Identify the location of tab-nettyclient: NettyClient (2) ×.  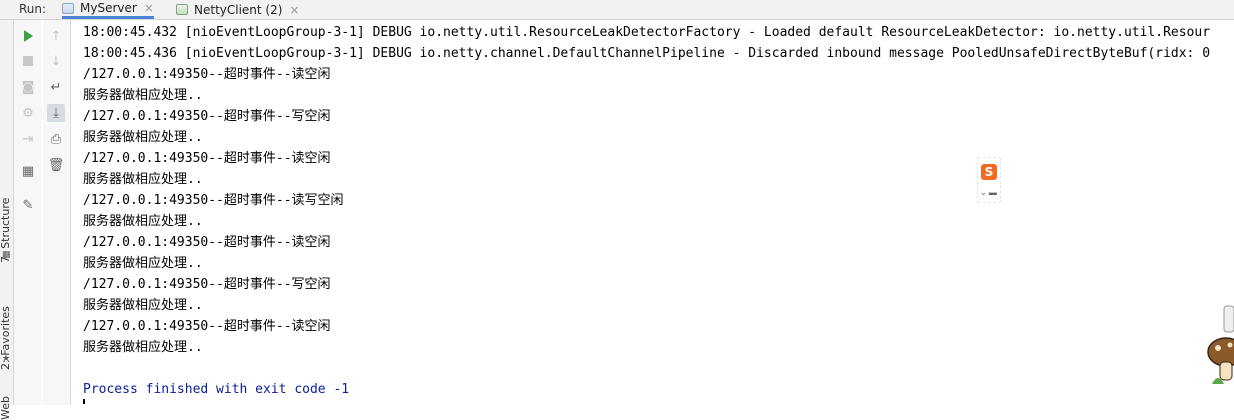
(238, 9).